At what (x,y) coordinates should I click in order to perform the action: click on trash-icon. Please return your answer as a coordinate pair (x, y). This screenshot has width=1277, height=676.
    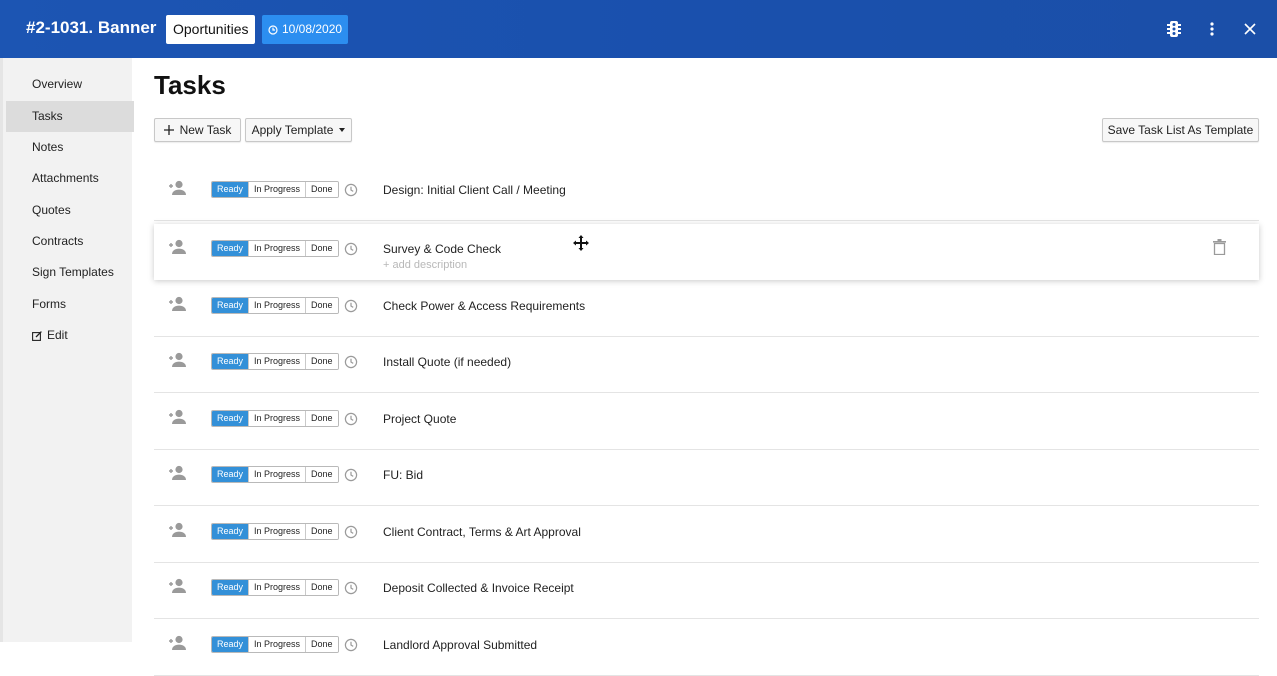
    Looking at the image, I should click on (1220, 247).